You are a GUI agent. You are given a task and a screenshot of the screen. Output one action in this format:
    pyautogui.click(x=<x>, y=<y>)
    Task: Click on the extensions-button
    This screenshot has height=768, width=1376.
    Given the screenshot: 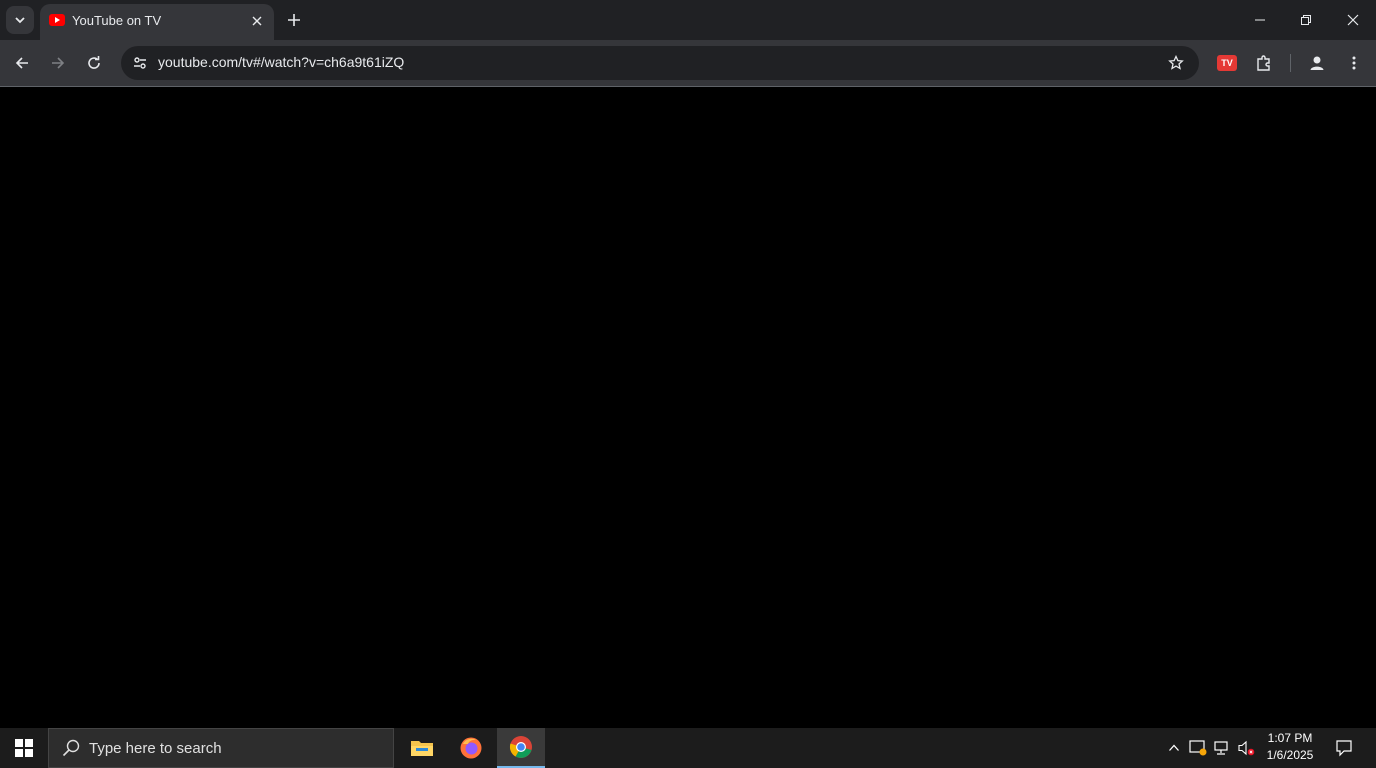 What is the action you would take?
    pyautogui.click(x=1264, y=63)
    